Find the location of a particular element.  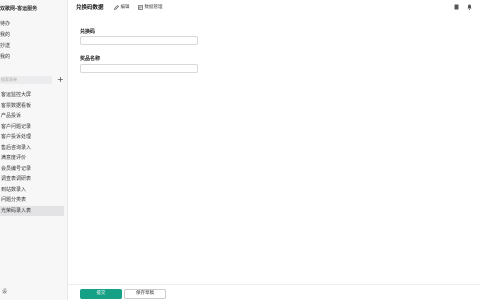

sidebar-settings: 设 is located at coordinates (4, 291).